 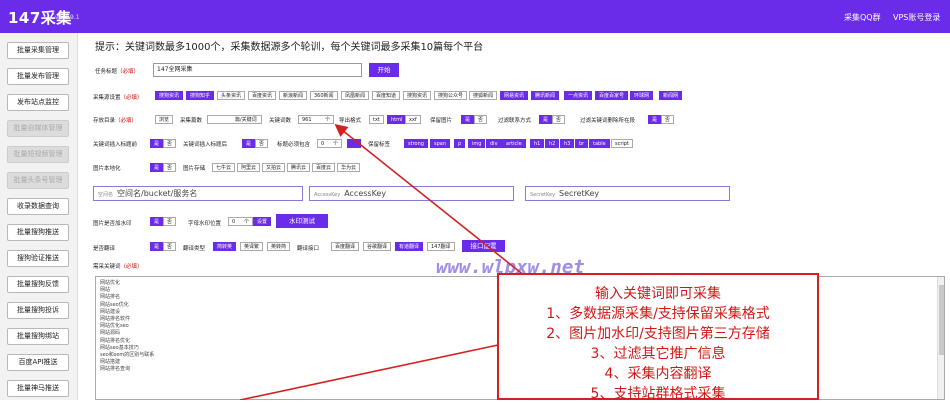 What do you see at coordinates (578, 95) in the screenshot?
I see `source-option: 一点资讯` at bounding box center [578, 95].